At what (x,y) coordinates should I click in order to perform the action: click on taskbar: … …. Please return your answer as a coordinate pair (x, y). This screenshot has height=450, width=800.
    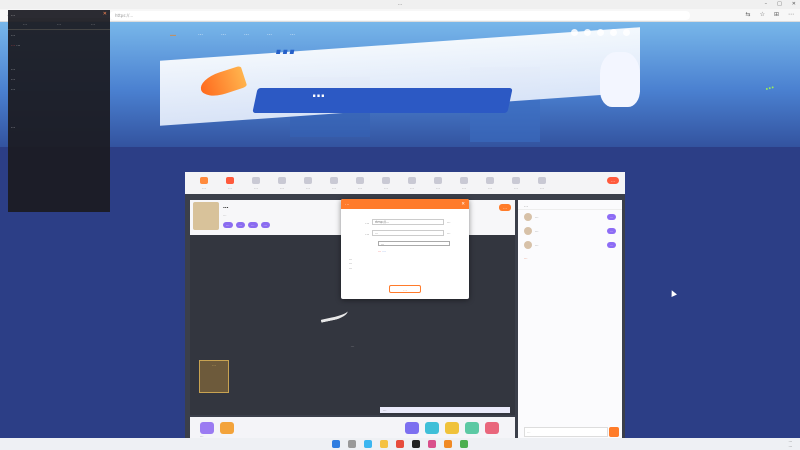
    Looking at the image, I should click on (400, 444).